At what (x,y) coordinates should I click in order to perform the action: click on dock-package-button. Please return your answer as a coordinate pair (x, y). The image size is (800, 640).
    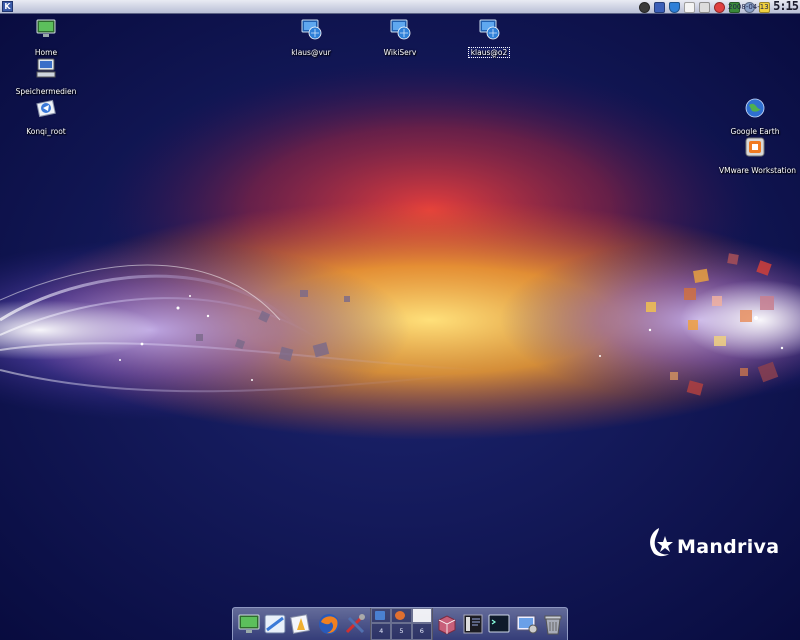
    Looking at the image, I should click on (447, 624).